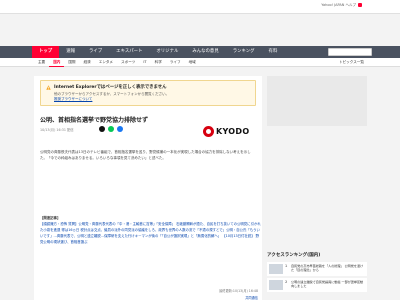 This screenshot has height=300, width=400. What do you see at coordinates (112, 94) in the screenshot?
I see `warning-text: 他のブラウザーからアクセスするか、スマートフォンから閲覧ください。` at bounding box center [112, 94].